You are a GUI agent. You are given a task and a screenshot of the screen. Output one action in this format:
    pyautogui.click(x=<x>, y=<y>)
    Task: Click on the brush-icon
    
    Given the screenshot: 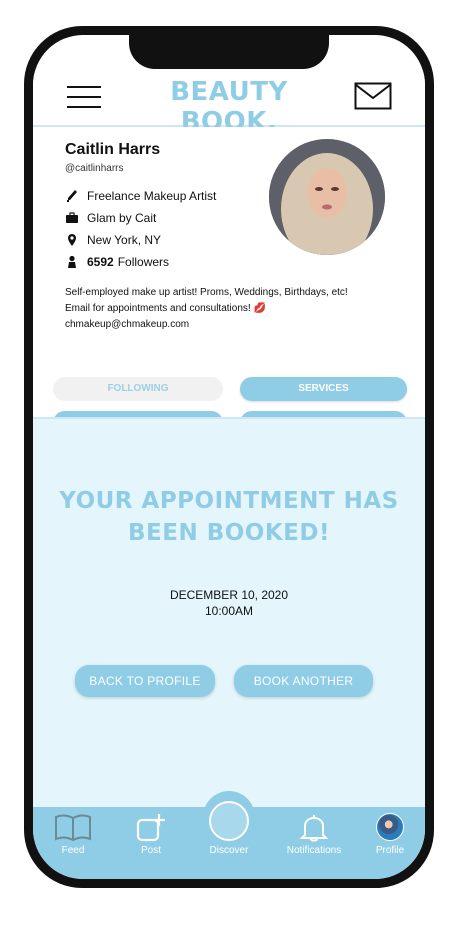 What is the action you would take?
    pyautogui.click(x=72, y=196)
    